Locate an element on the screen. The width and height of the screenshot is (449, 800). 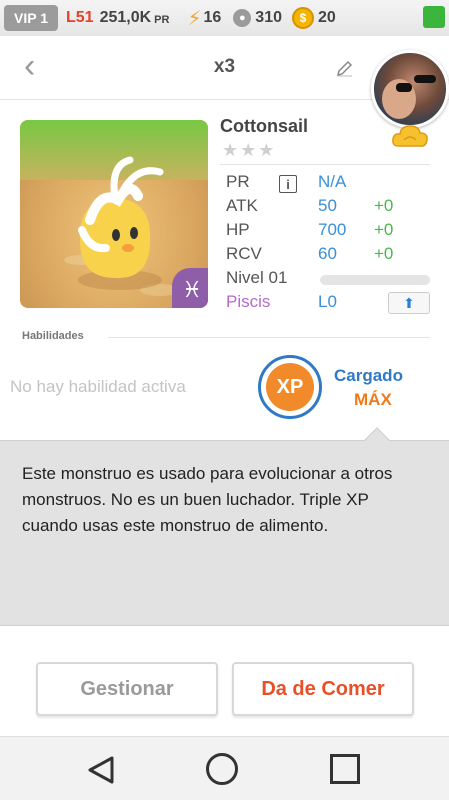
player-level: L51 is located at coordinates (80, 17).